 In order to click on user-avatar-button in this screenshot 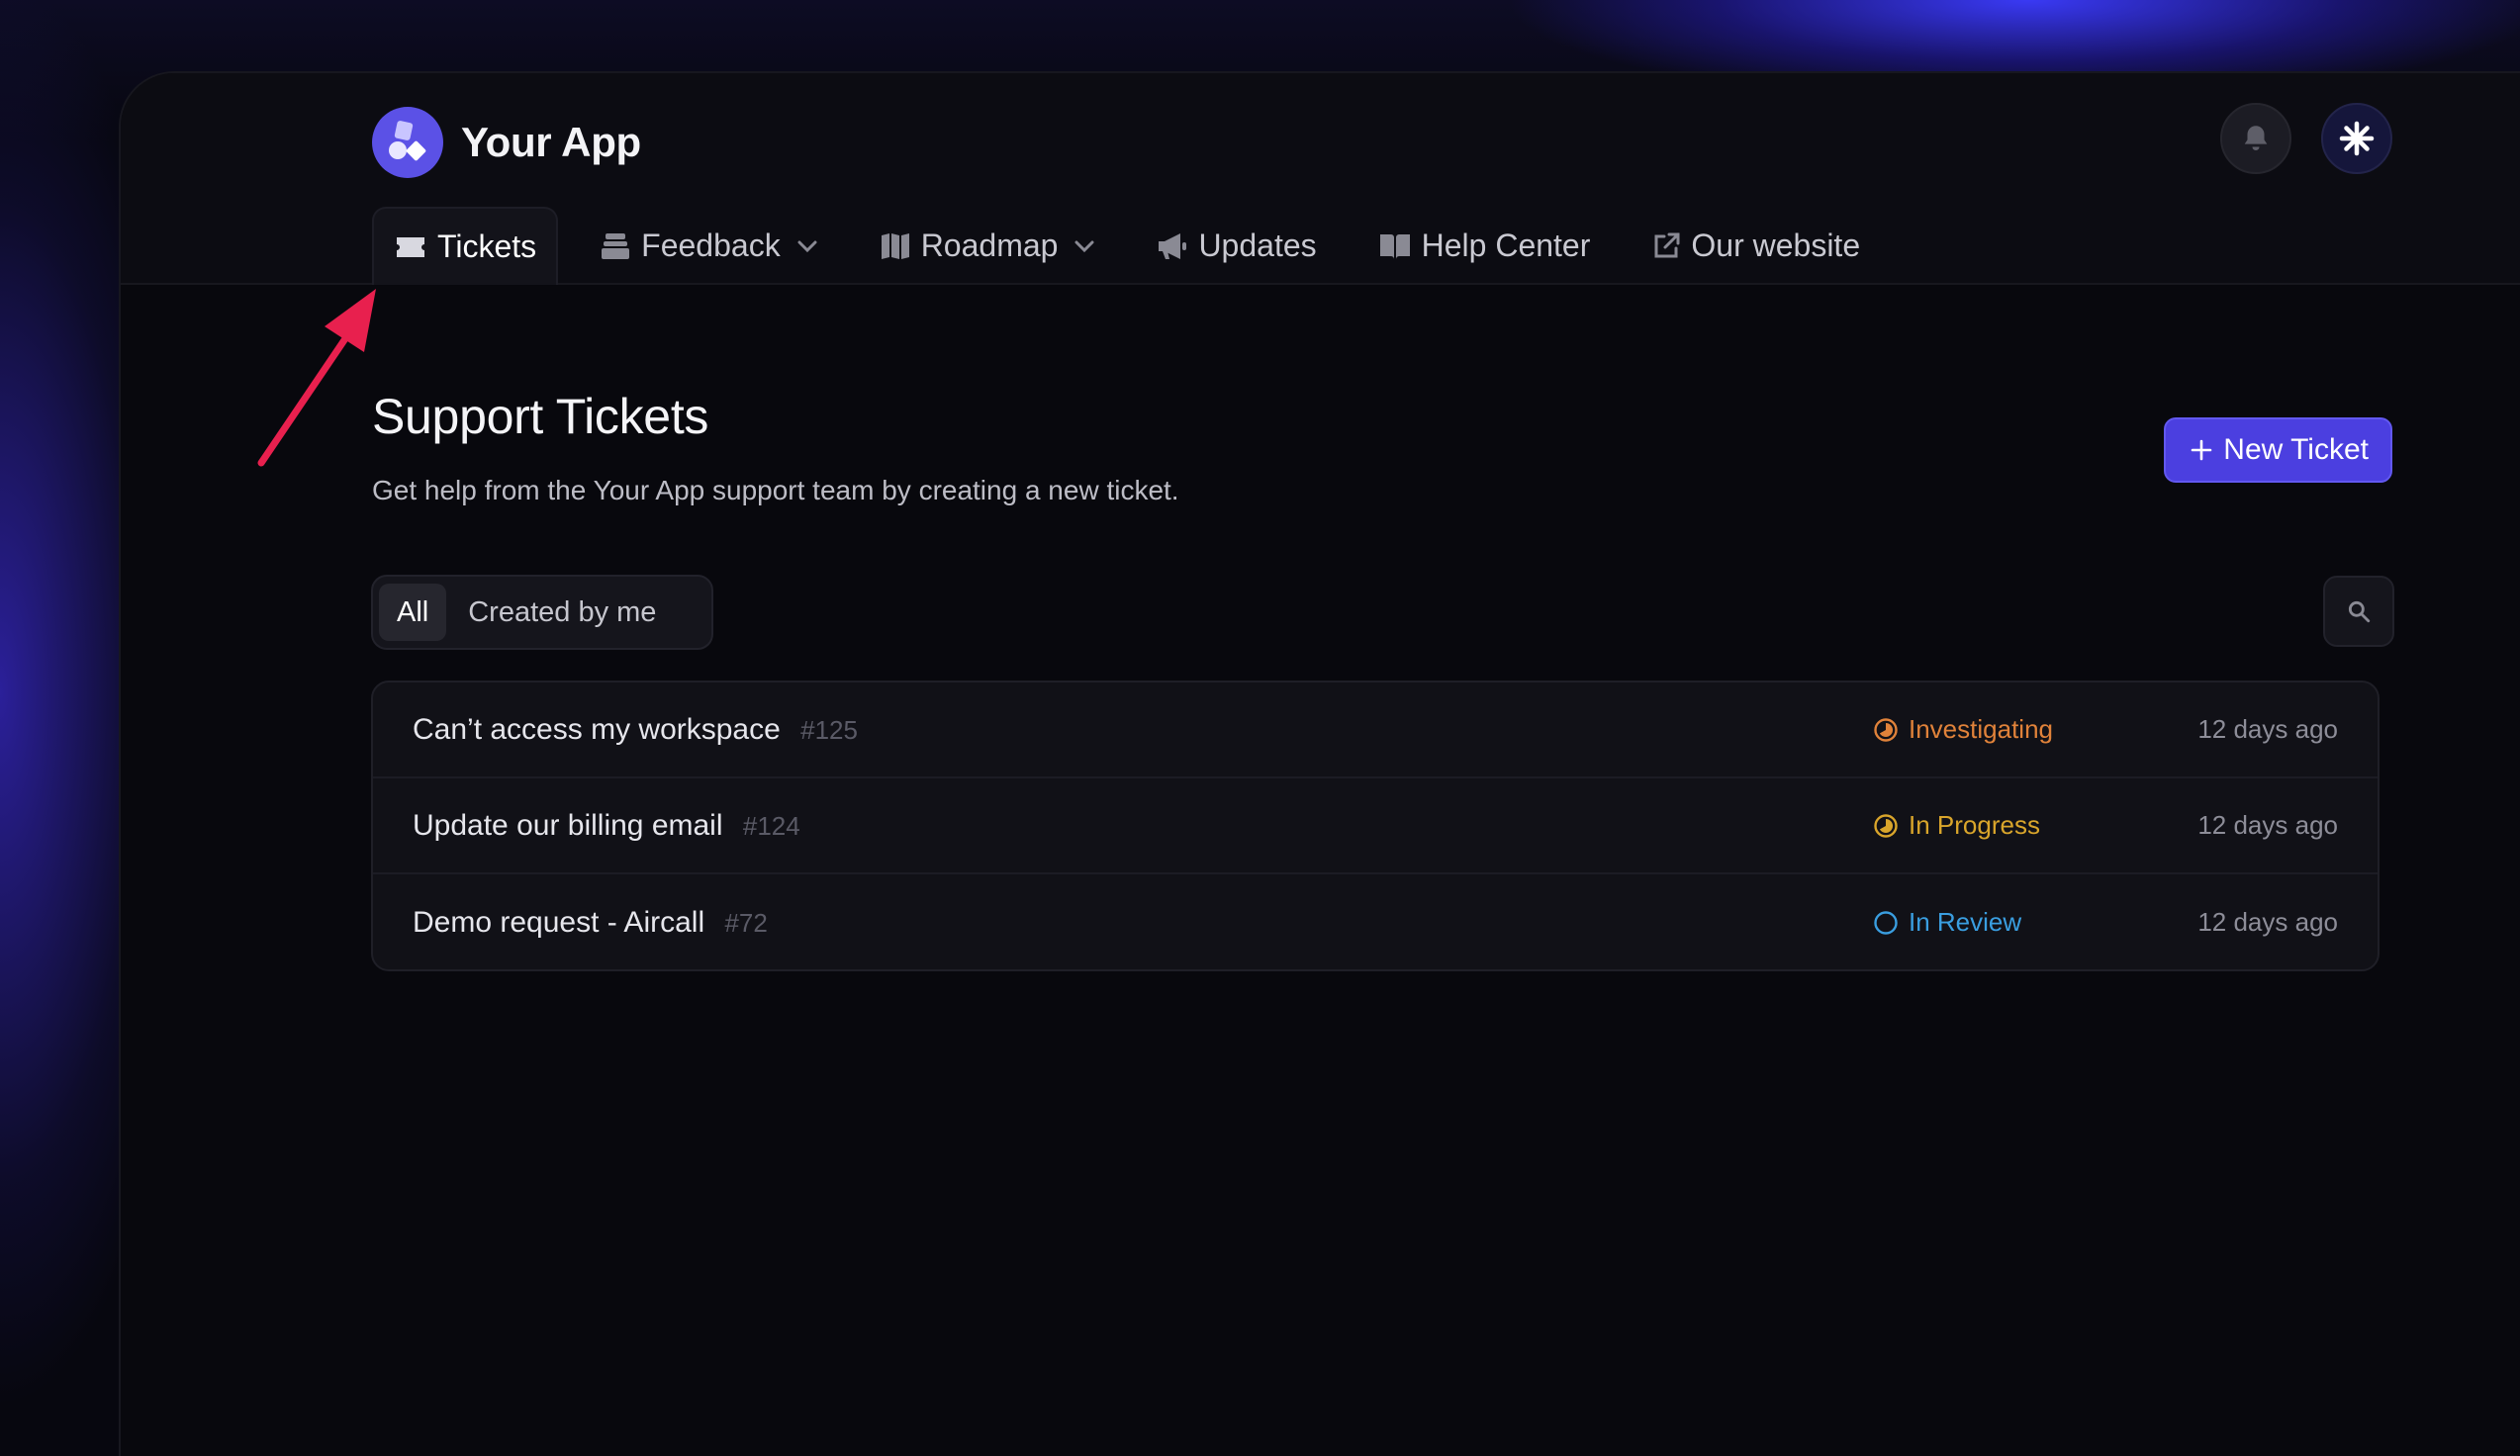, I will do `click(2356, 138)`.